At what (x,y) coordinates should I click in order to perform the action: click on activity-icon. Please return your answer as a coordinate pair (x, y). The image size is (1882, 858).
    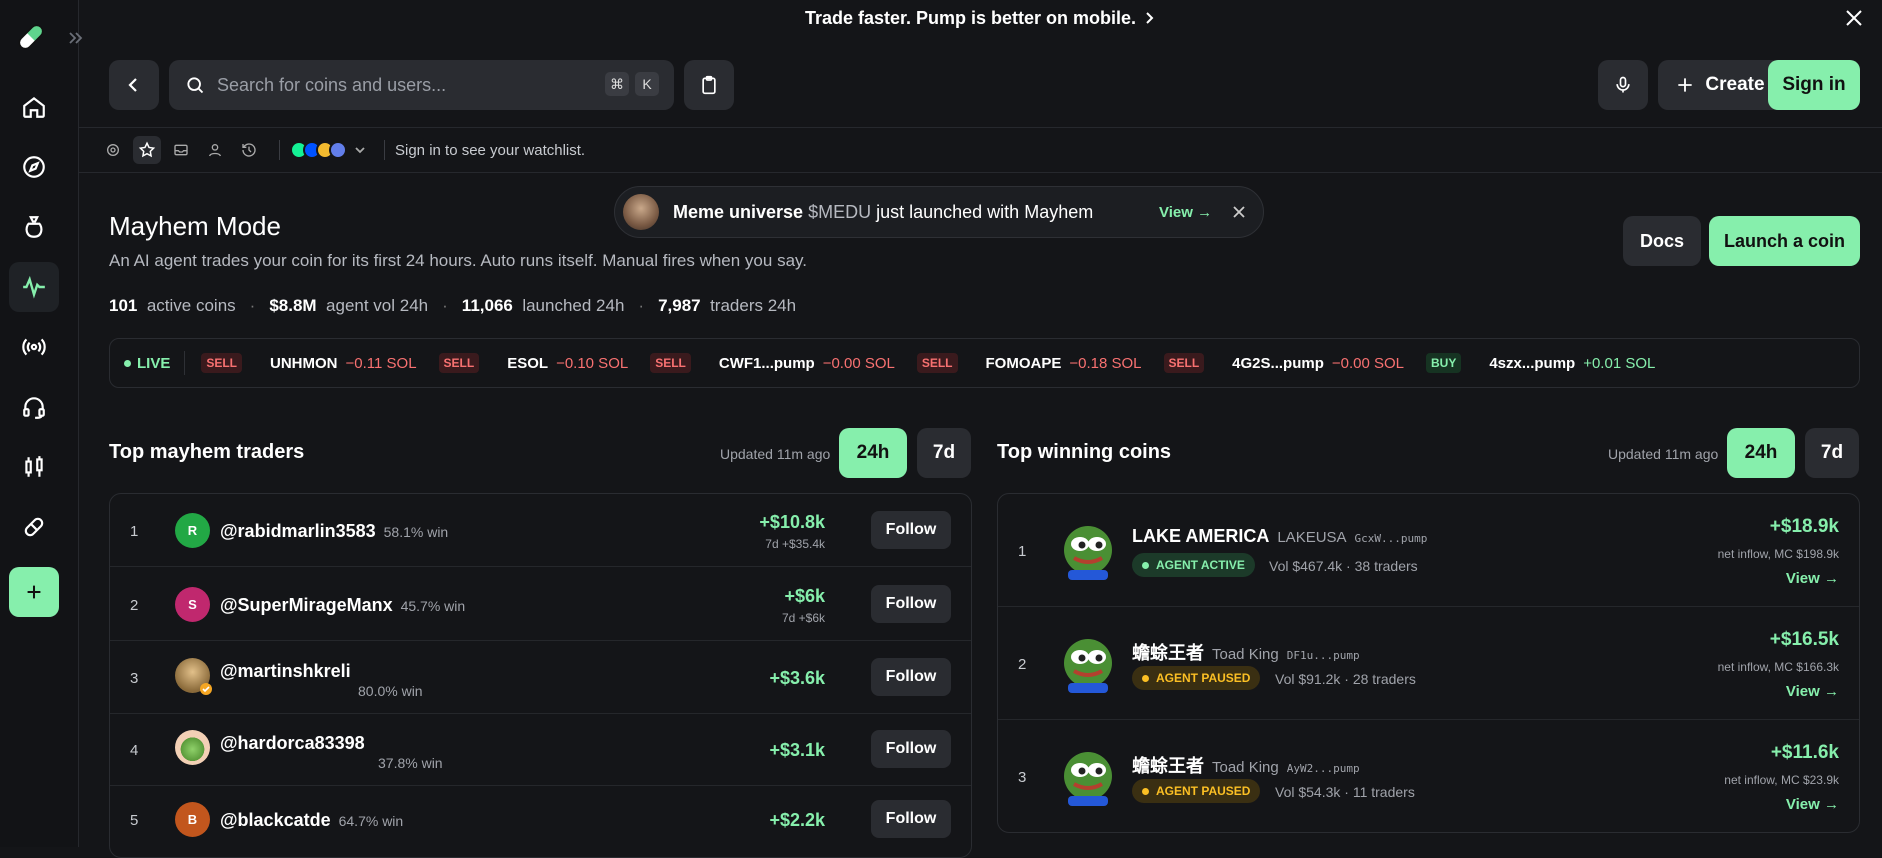
    Looking at the image, I should click on (34, 287).